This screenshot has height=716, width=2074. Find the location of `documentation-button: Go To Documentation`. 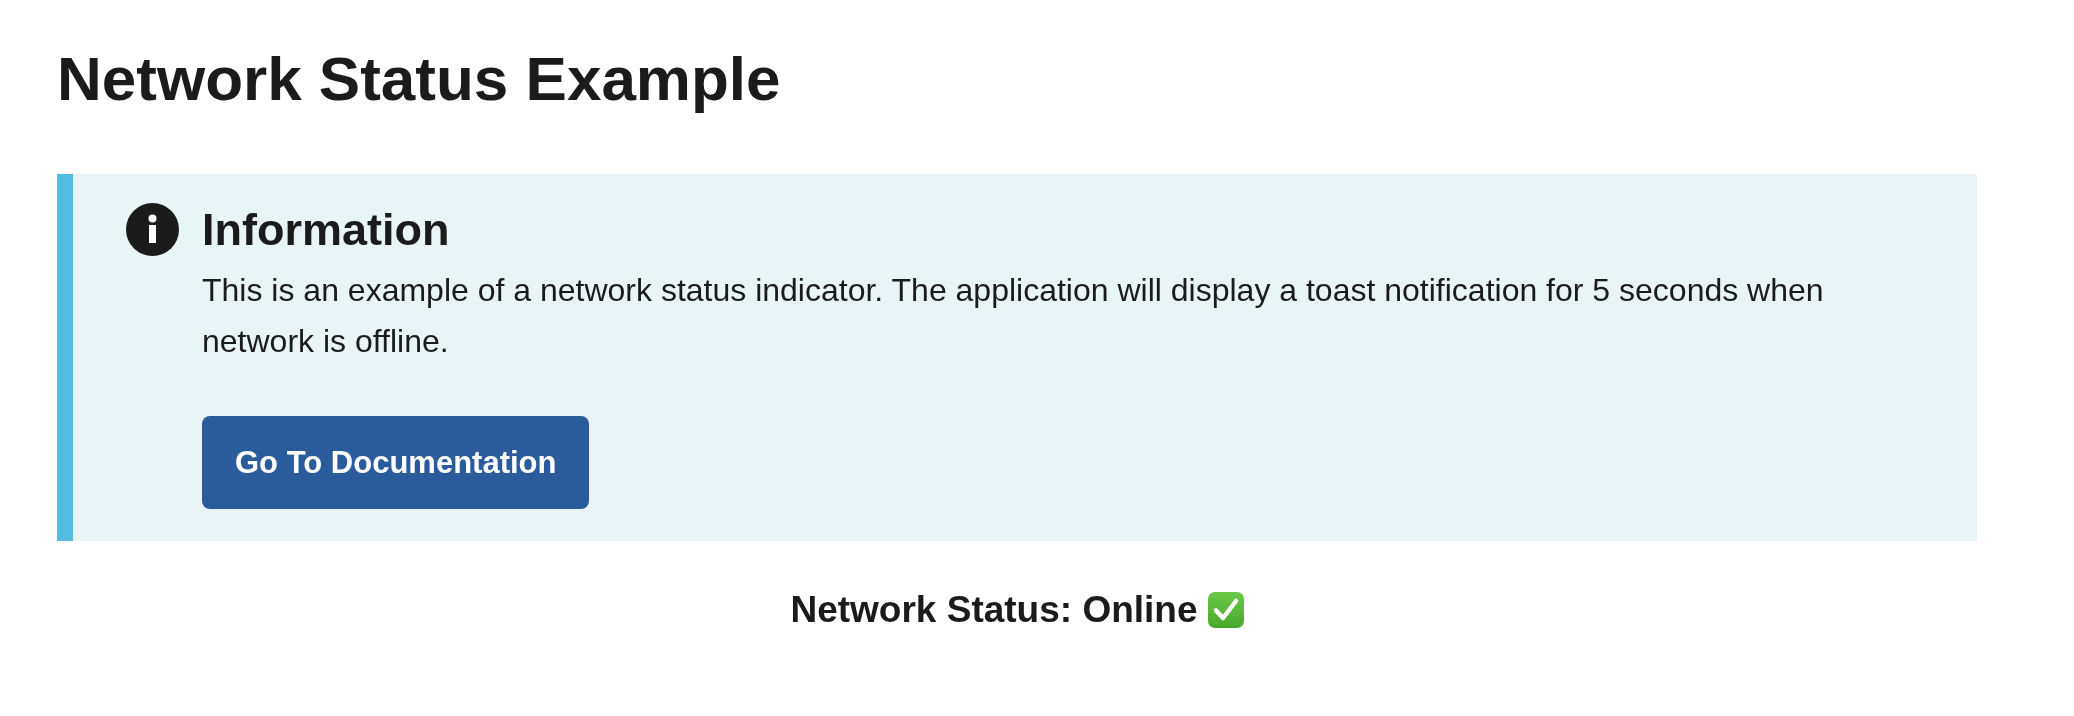

documentation-button: Go To Documentation is located at coordinates (396, 462).